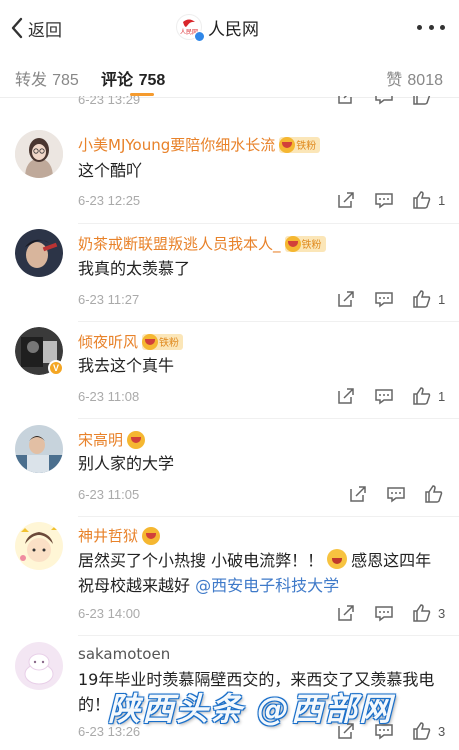 The width and height of the screenshot is (459, 750). I want to click on tab-repost: 转发 785, so click(47, 78).